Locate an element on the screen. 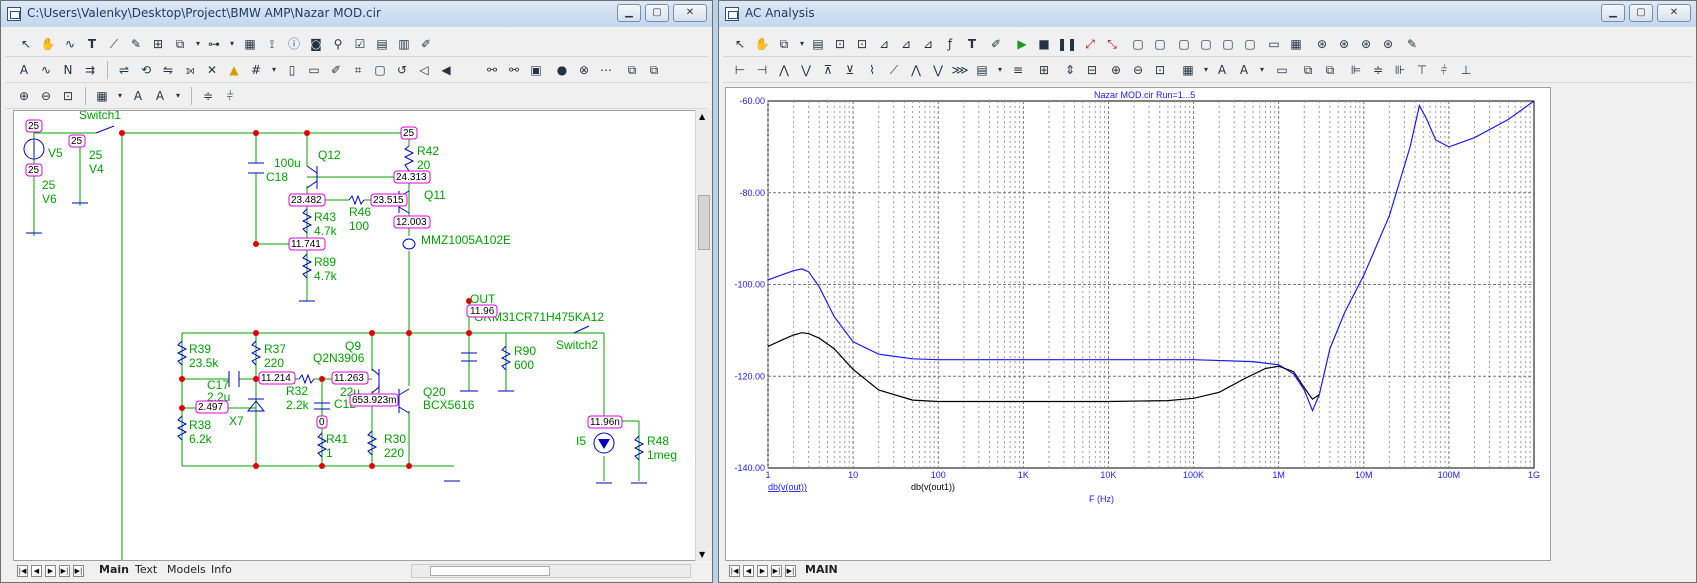 This screenshot has width=1697, height=583. numbers-icon: ⊞ is located at coordinates (1044, 70).